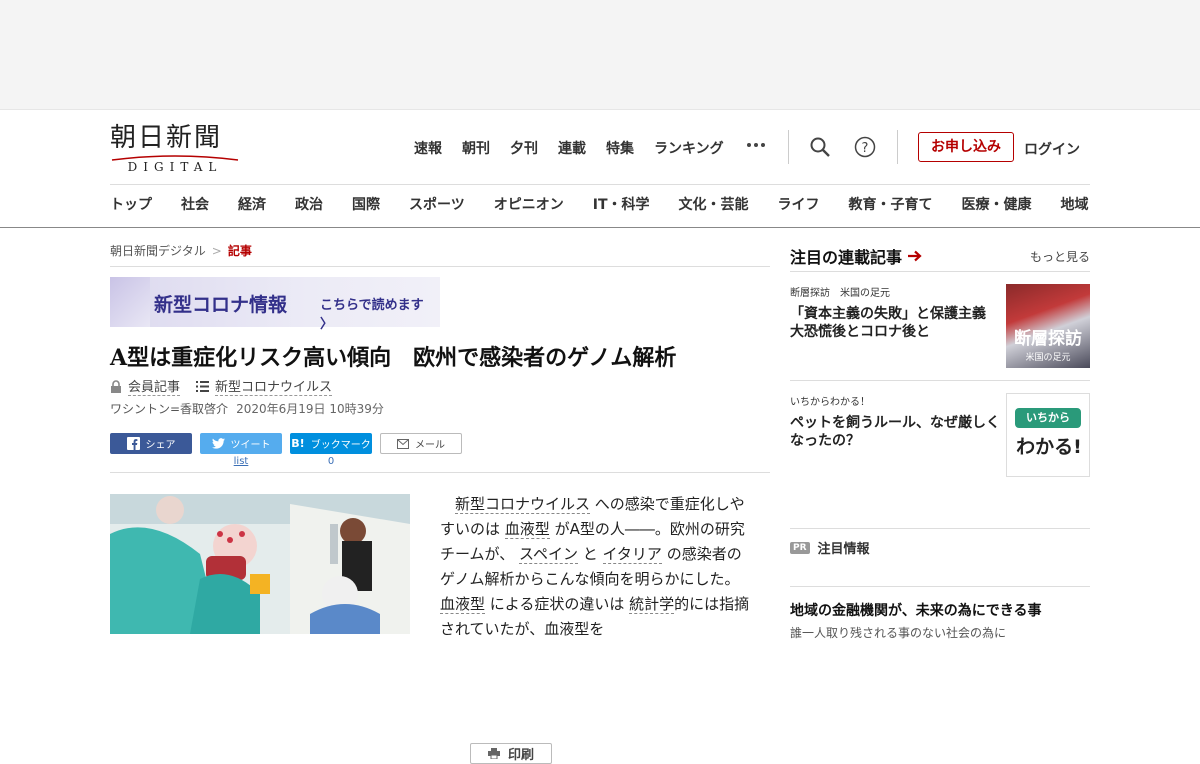 The width and height of the screenshot is (1200, 764). Describe the element at coordinates (437, 204) in the screenshot. I see `cat-sports: スポーツ` at that location.